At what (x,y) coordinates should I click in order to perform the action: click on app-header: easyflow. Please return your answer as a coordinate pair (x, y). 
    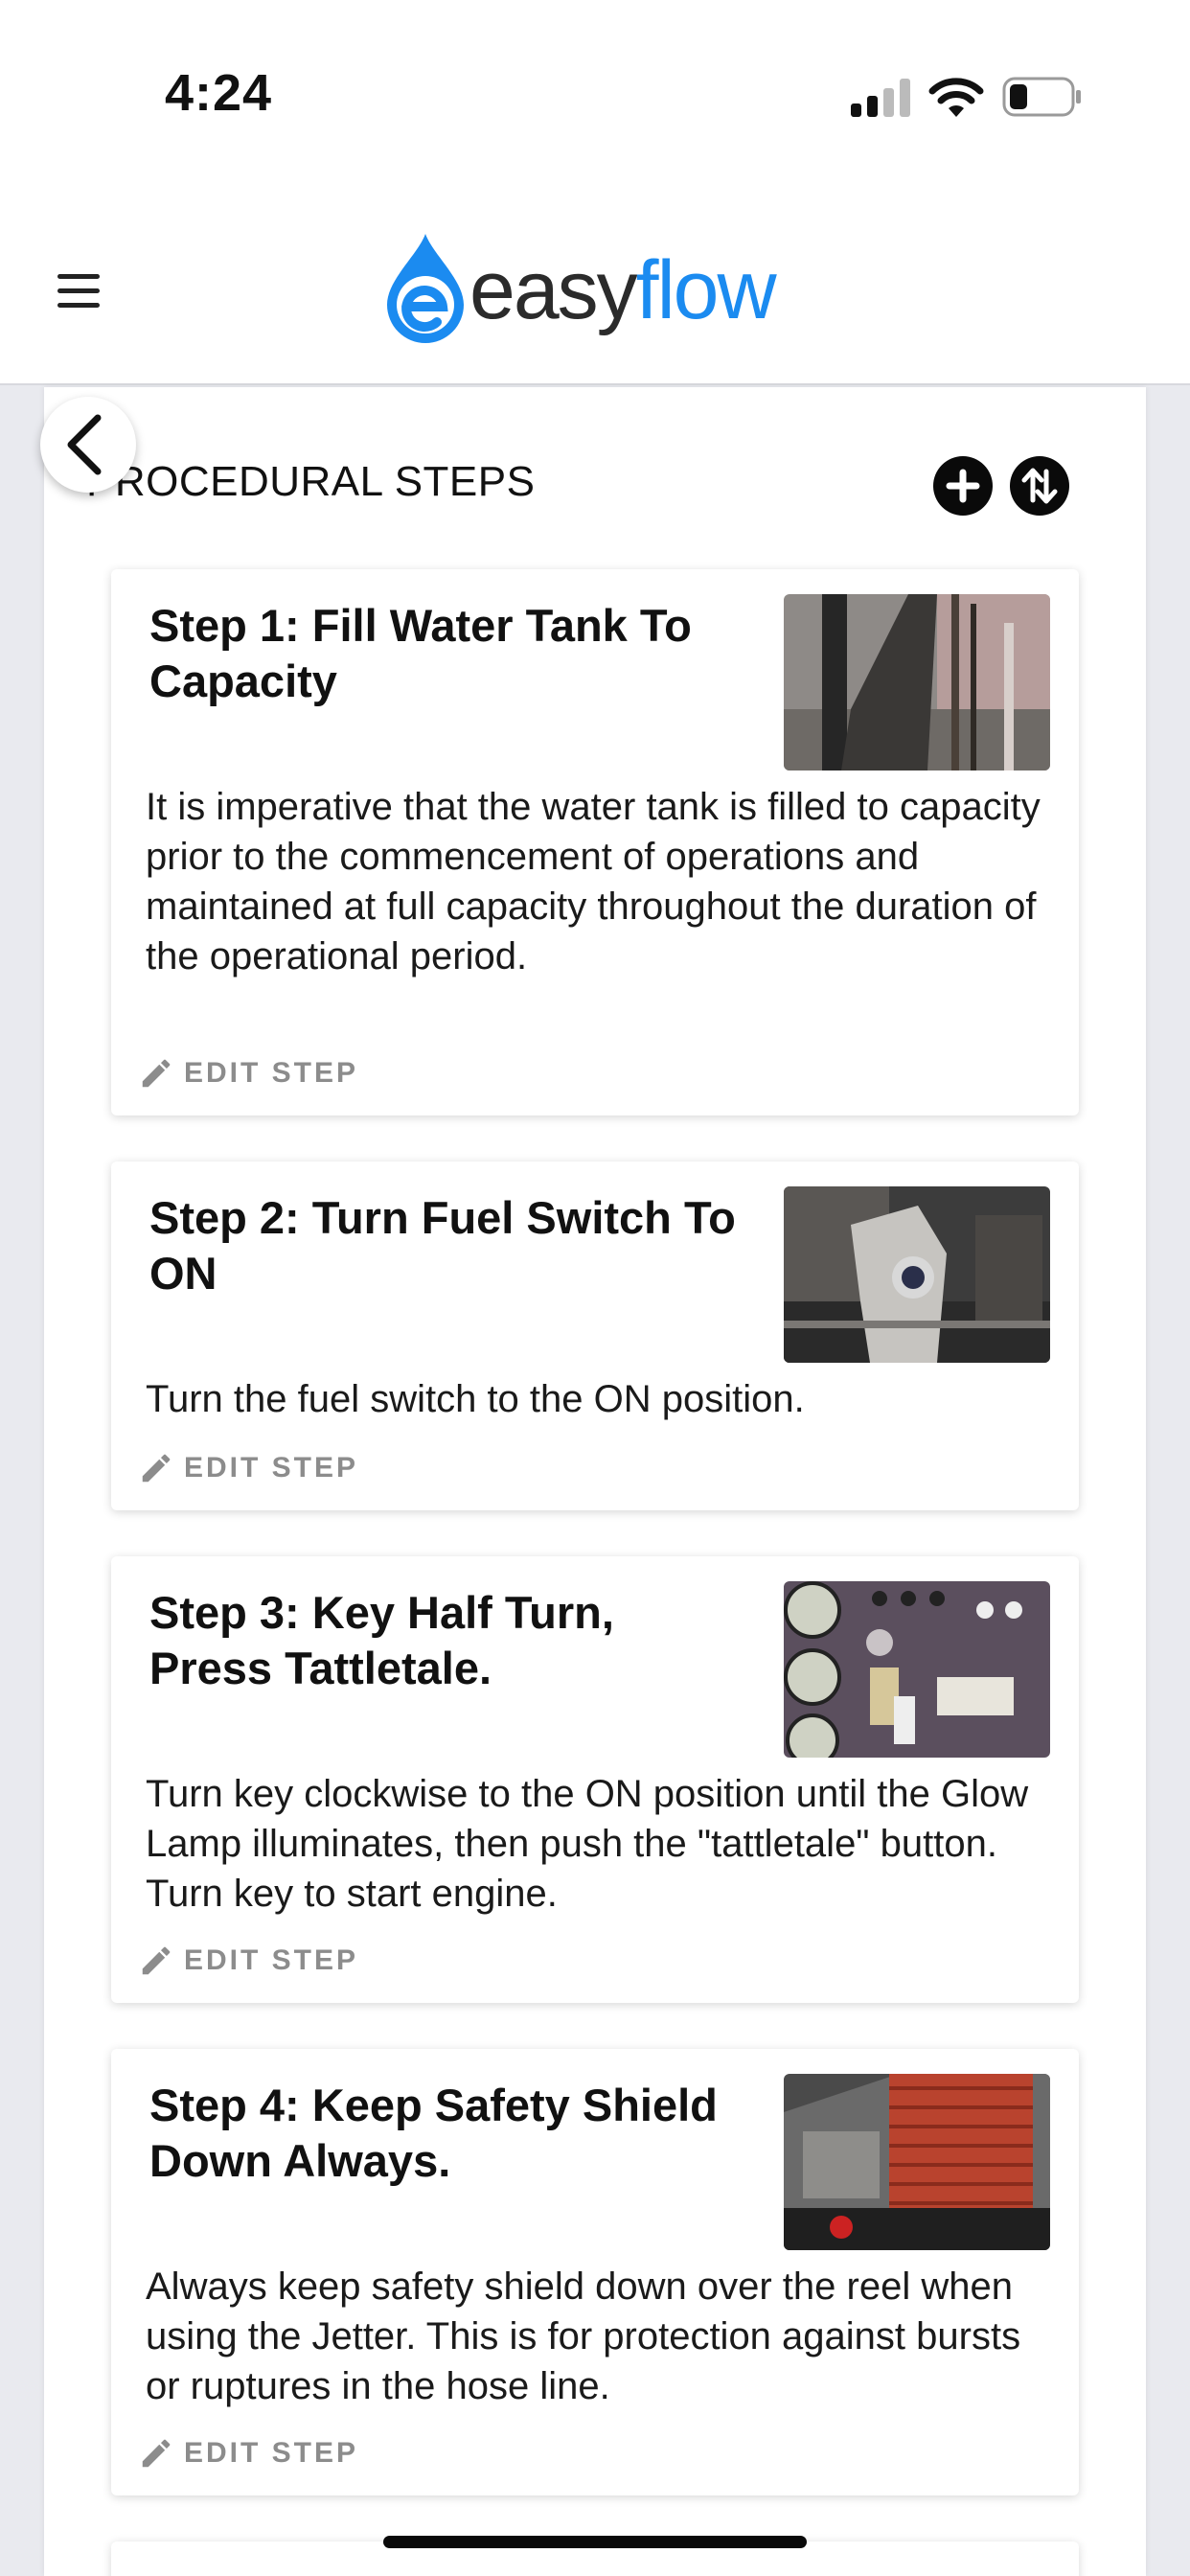
    Looking at the image, I should click on (595, 283).